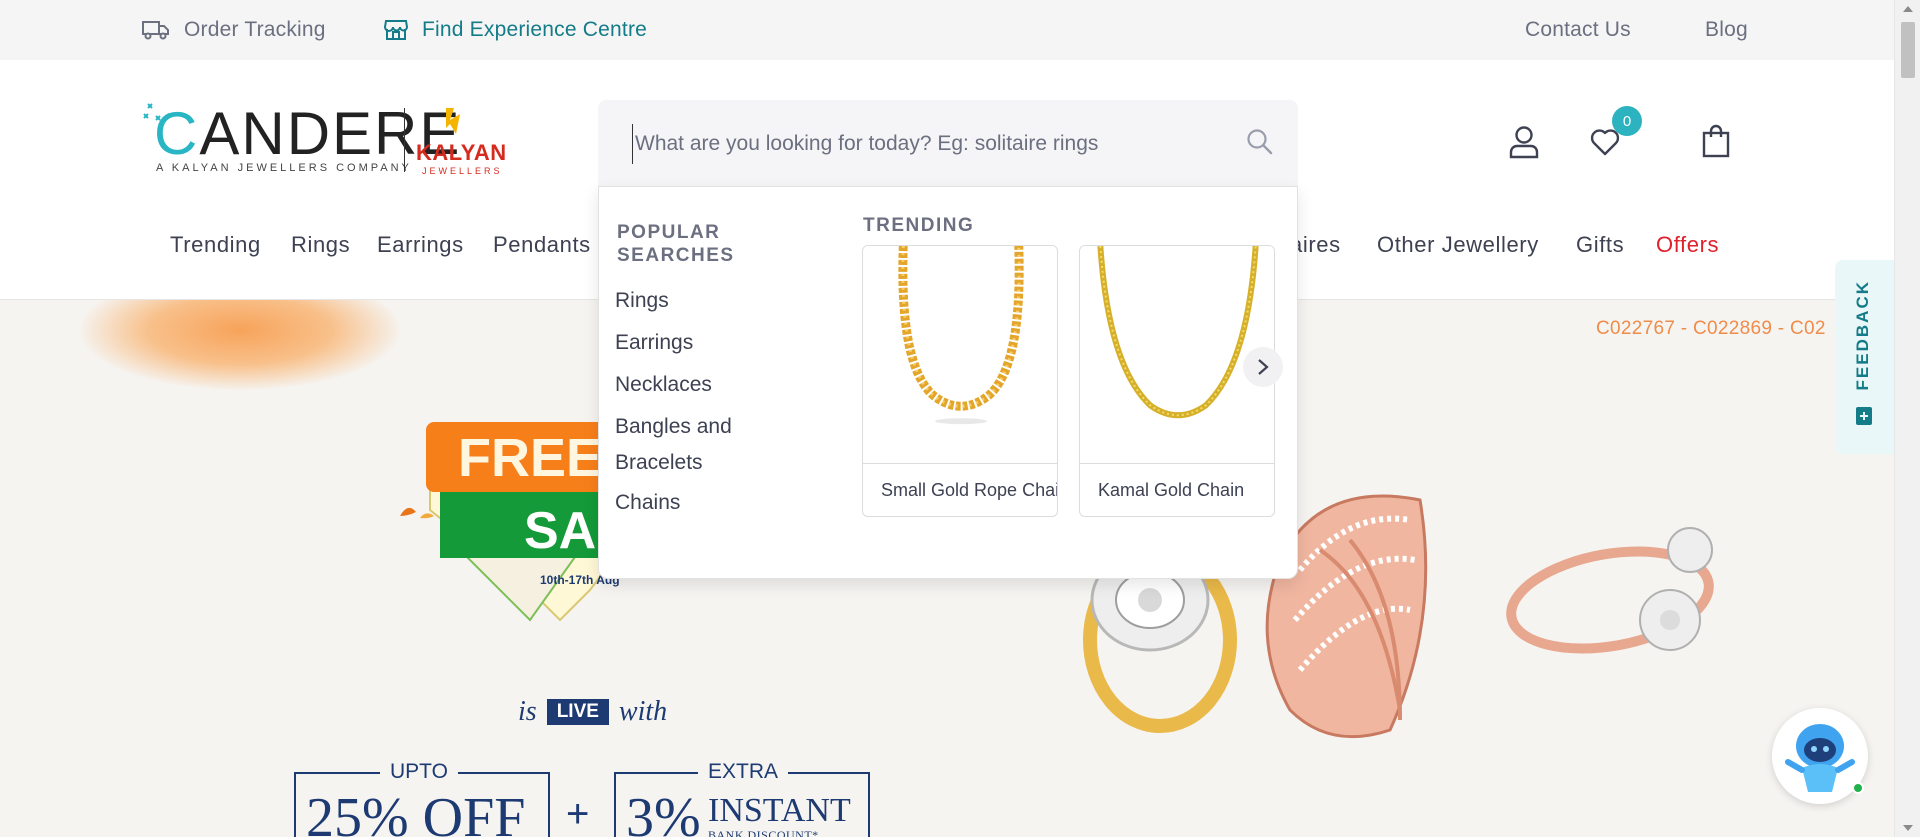 Image resolution: width=1920 pixels, height=837 pixels. Describe the element at coordinates (1726, 30) in the screenshot. I see `blog-link: Blog` at that location.